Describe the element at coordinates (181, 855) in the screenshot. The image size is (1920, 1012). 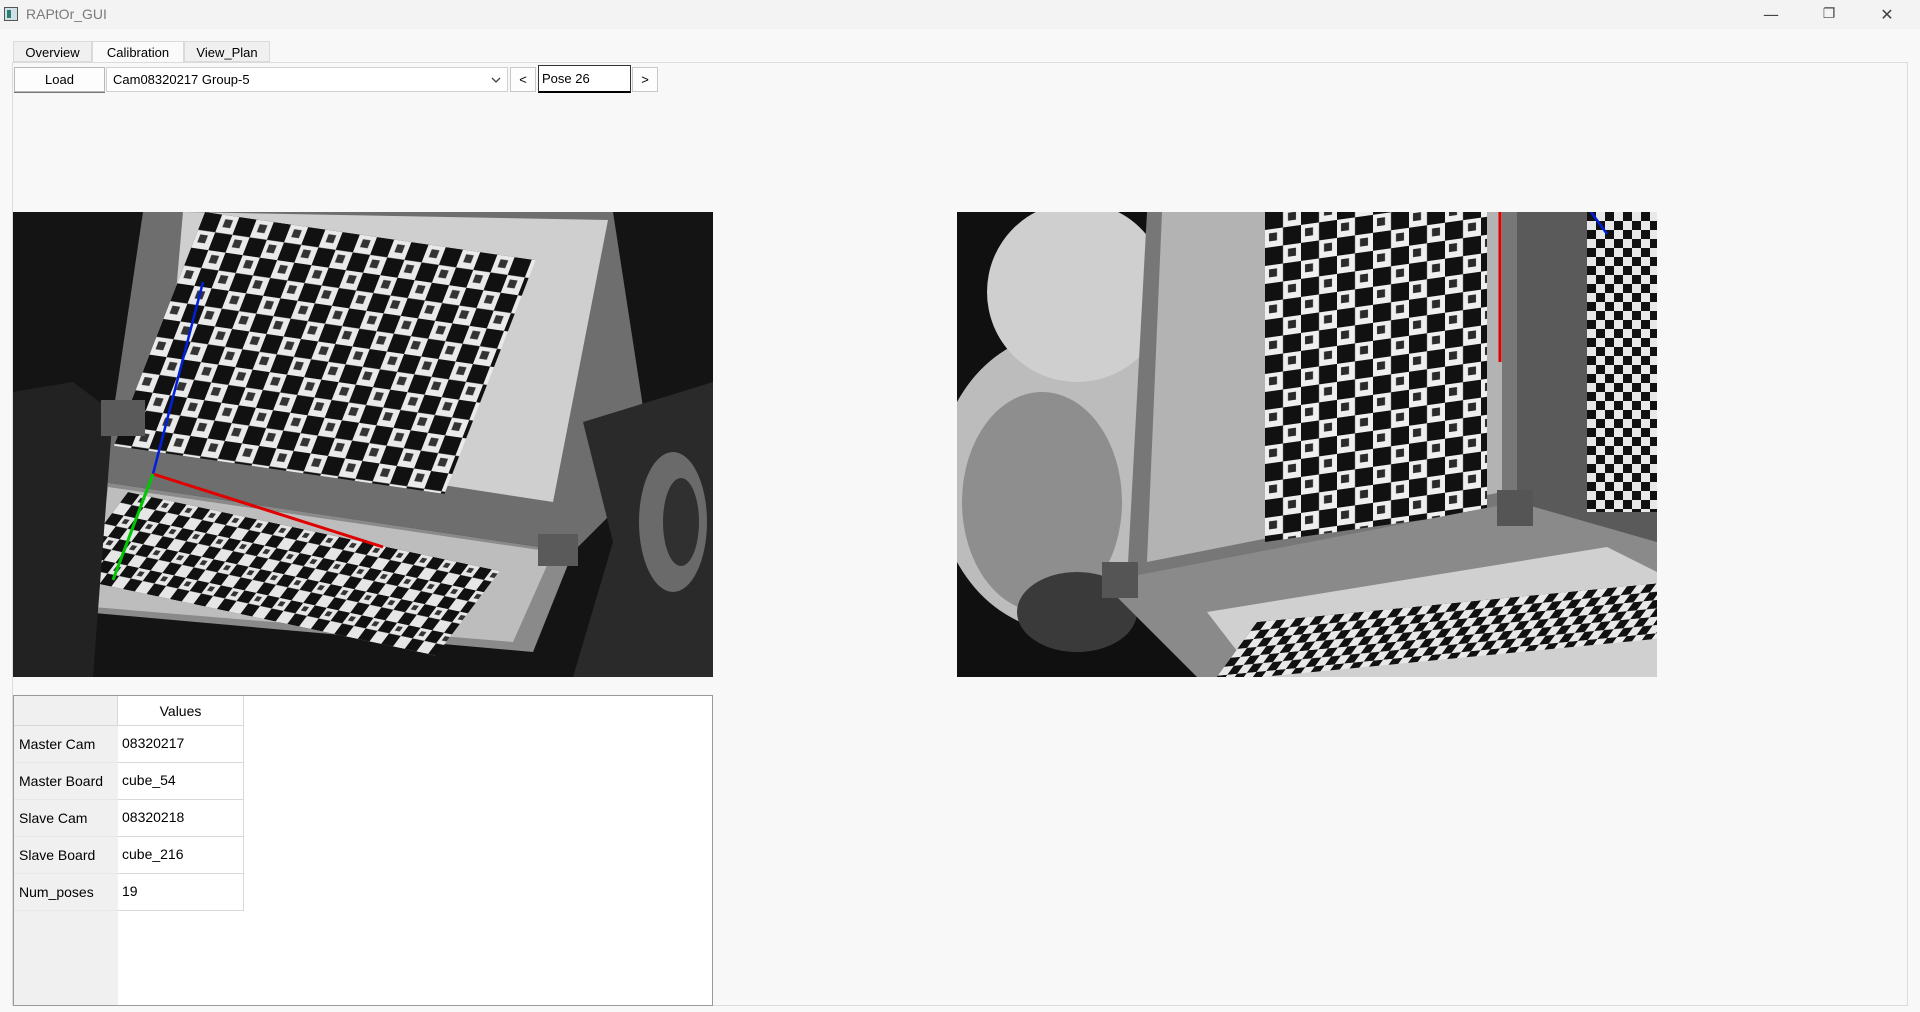
I see `cell-slave-board: cube_216` at that location.